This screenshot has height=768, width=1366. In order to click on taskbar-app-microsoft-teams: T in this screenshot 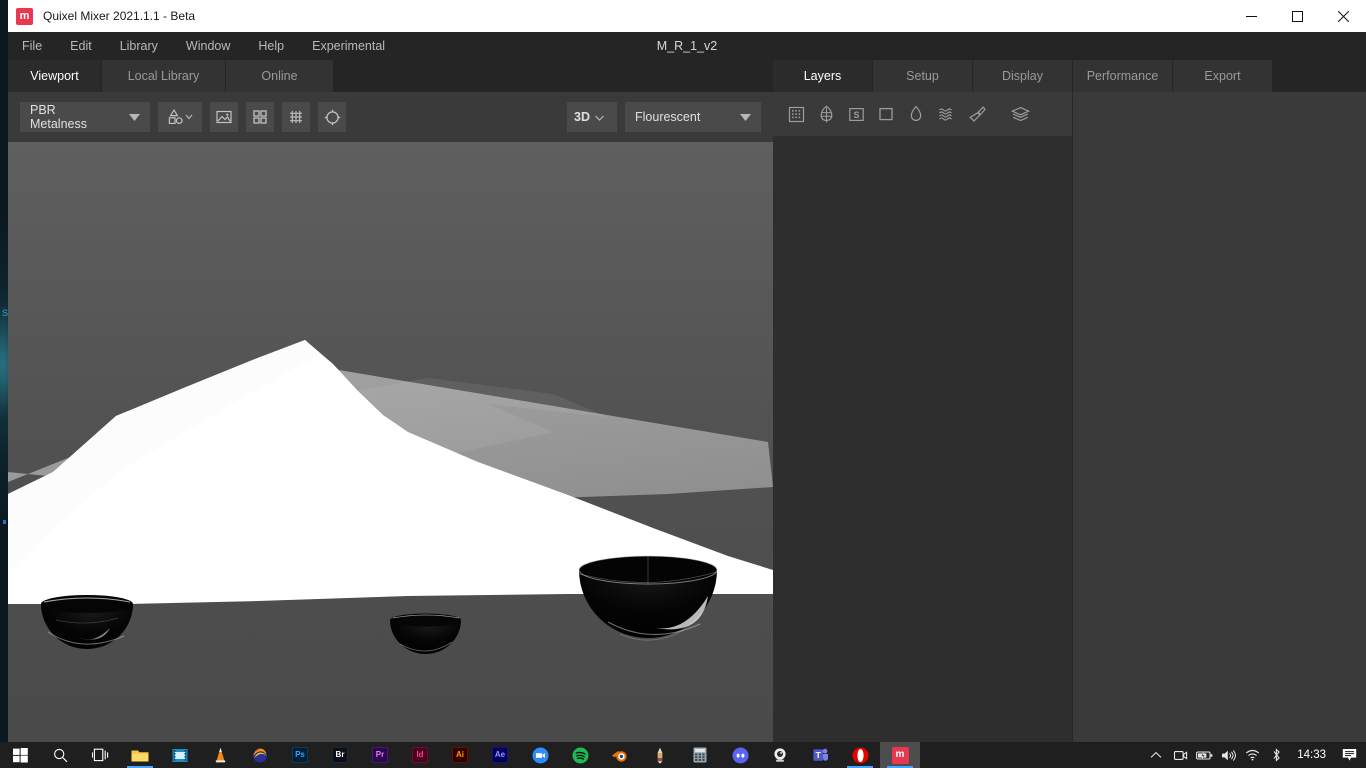, I will do `click(820, 755)`.